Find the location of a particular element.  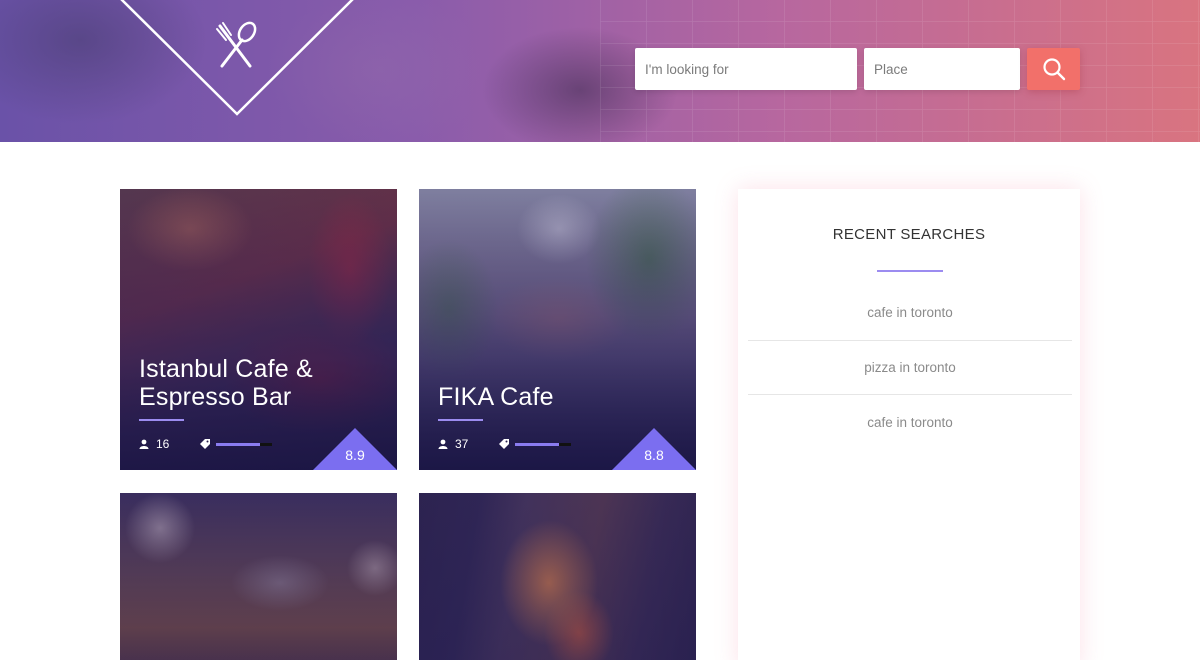

score-value: 8.8 is located at coordinates (654, 455).